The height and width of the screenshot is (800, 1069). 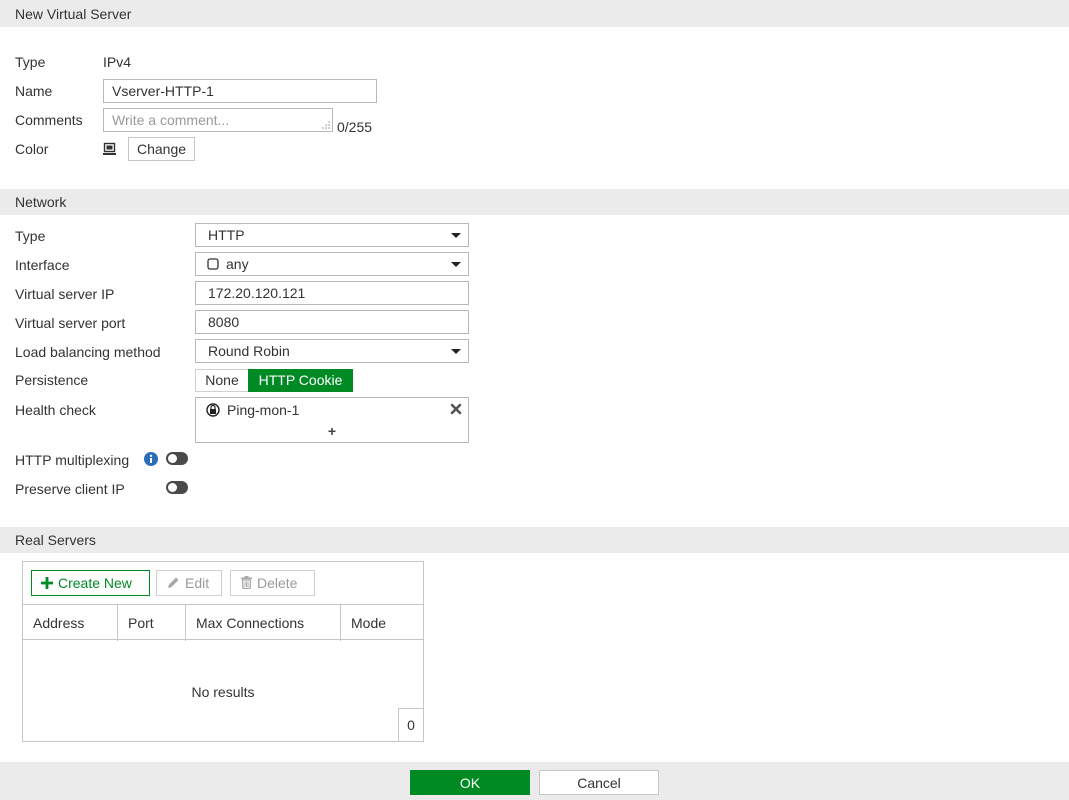 I want to click on comments-counter: 0/255, so click(x=355, y=127).